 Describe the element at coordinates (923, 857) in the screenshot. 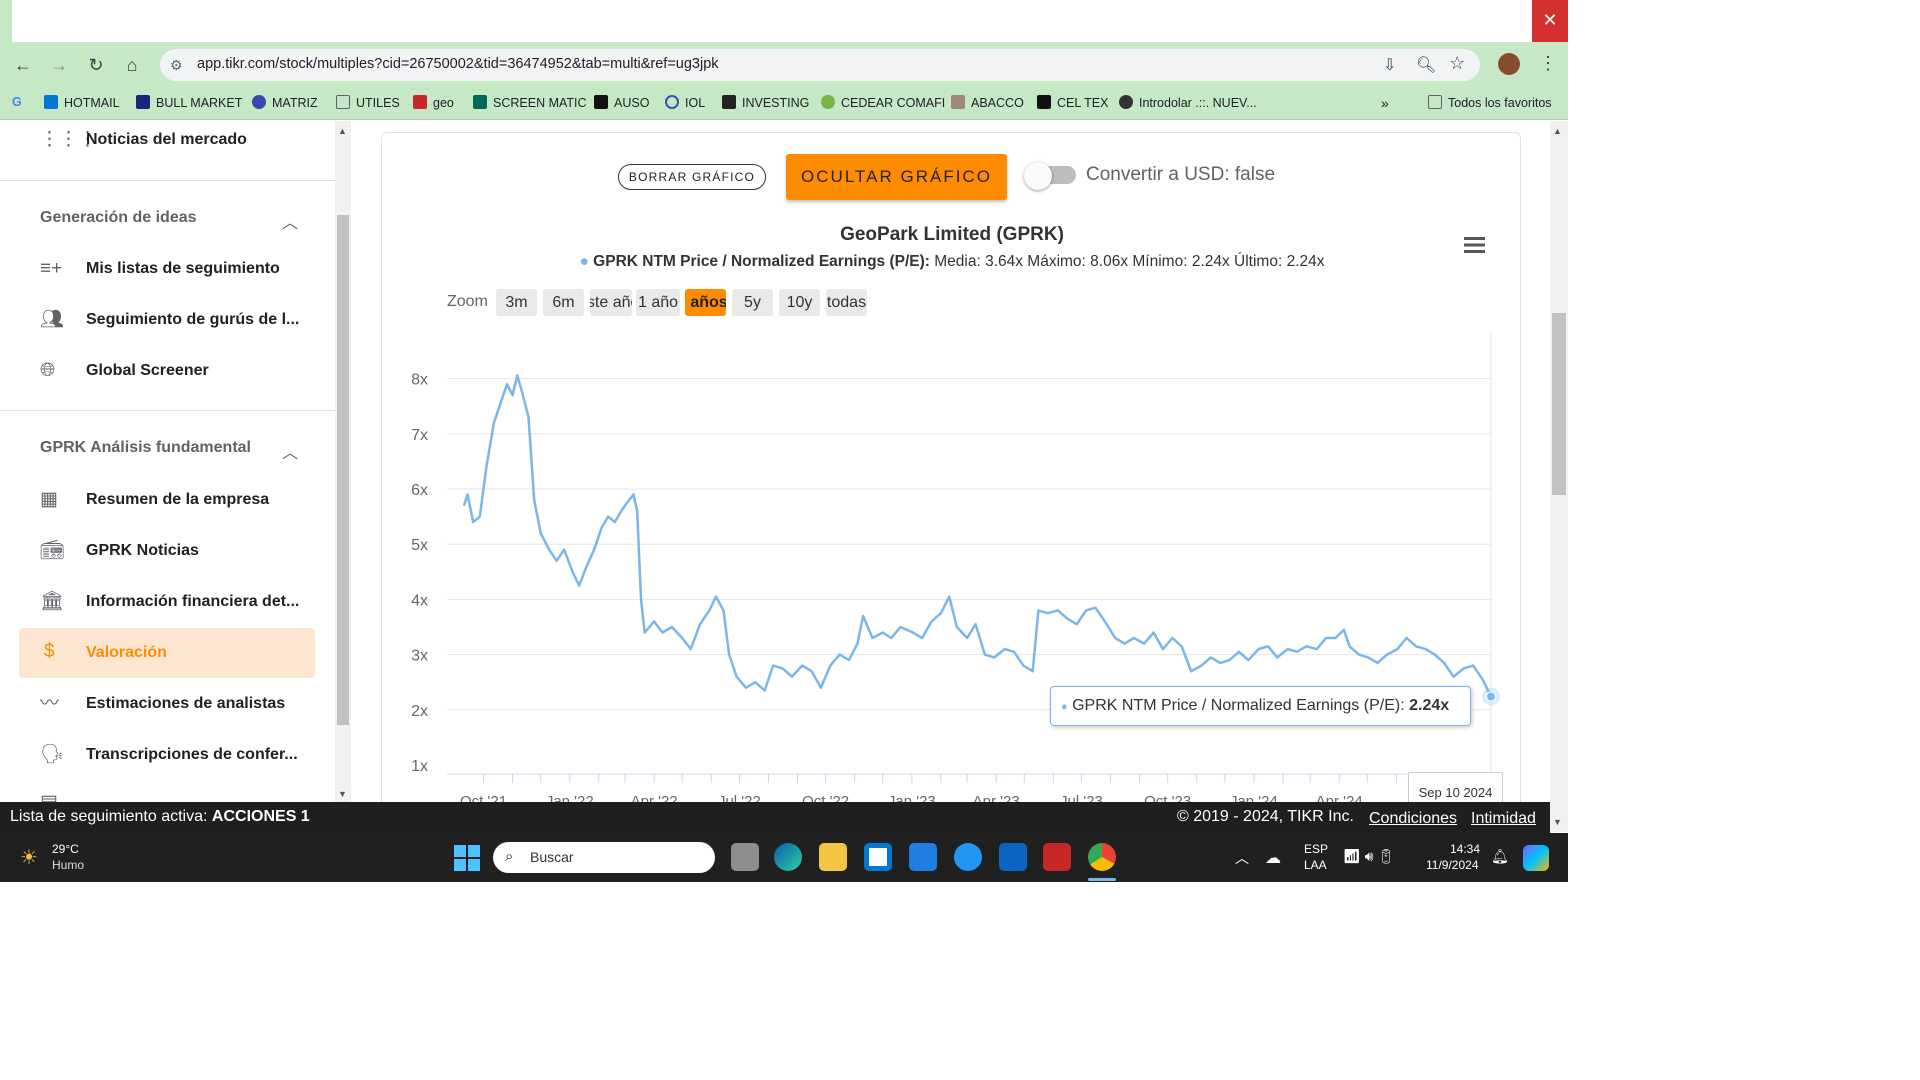

I see `myhp-icon` at that location.